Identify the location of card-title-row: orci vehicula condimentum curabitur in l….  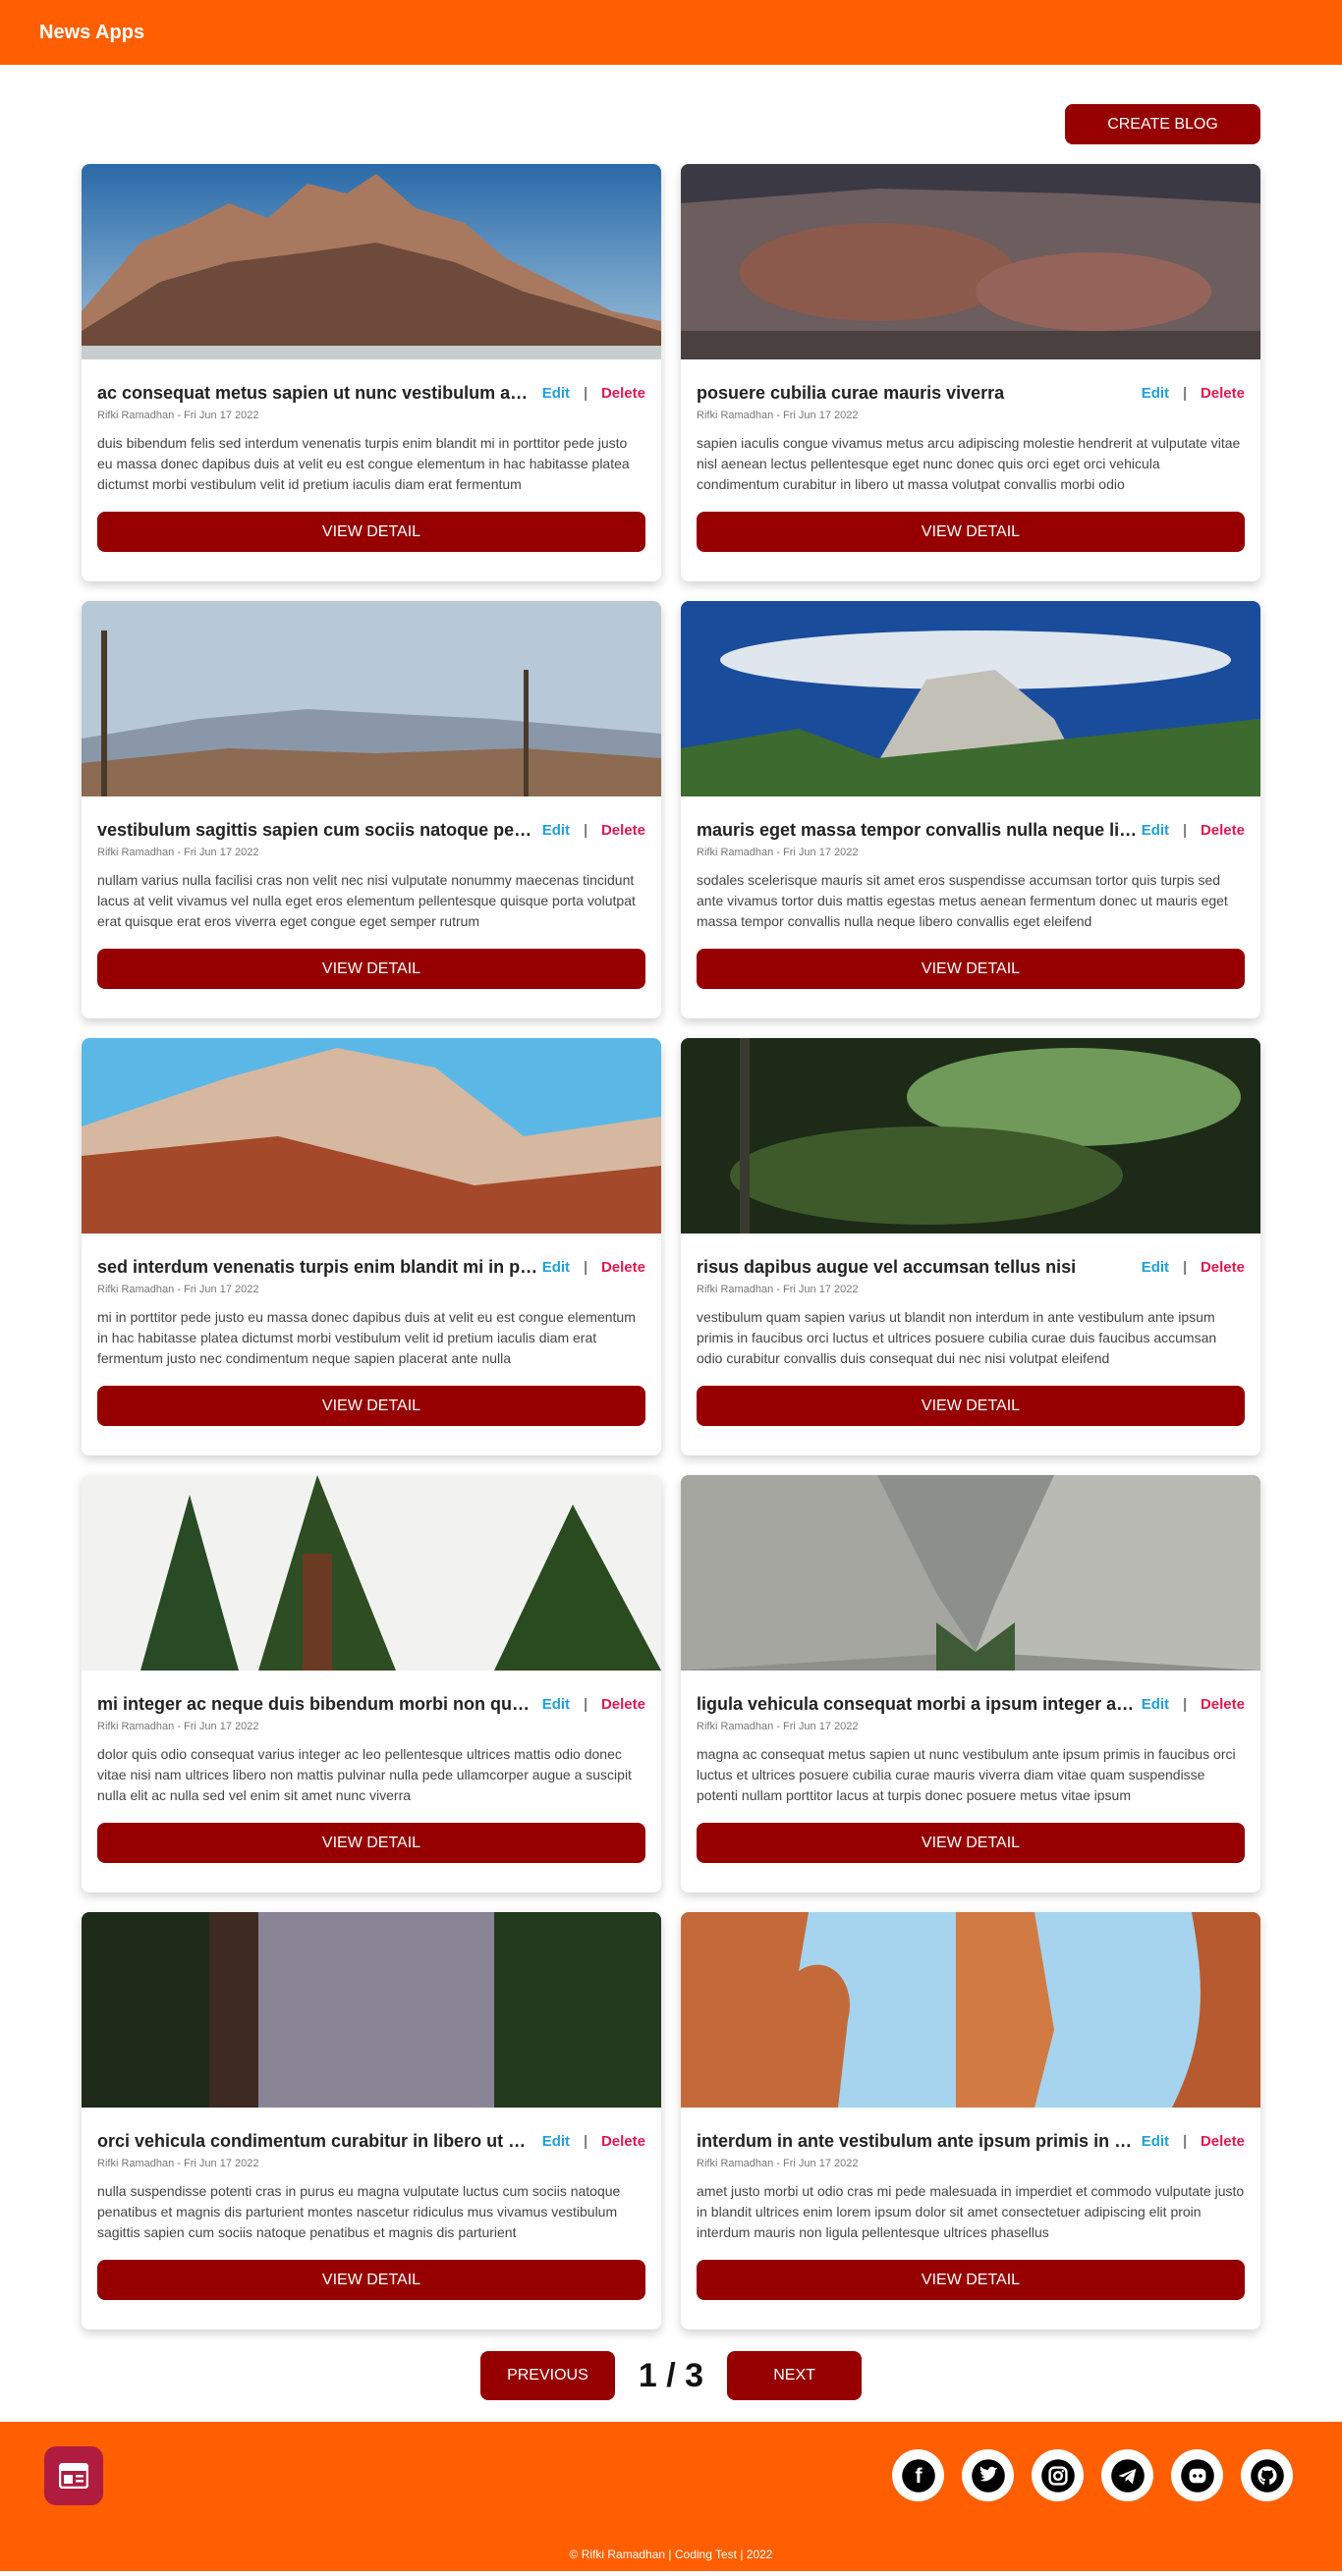
(371, 2142).